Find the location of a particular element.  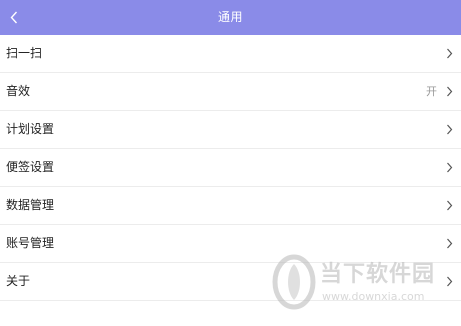

row-scan: 扫一扫 is located at coordinates (230, 54).